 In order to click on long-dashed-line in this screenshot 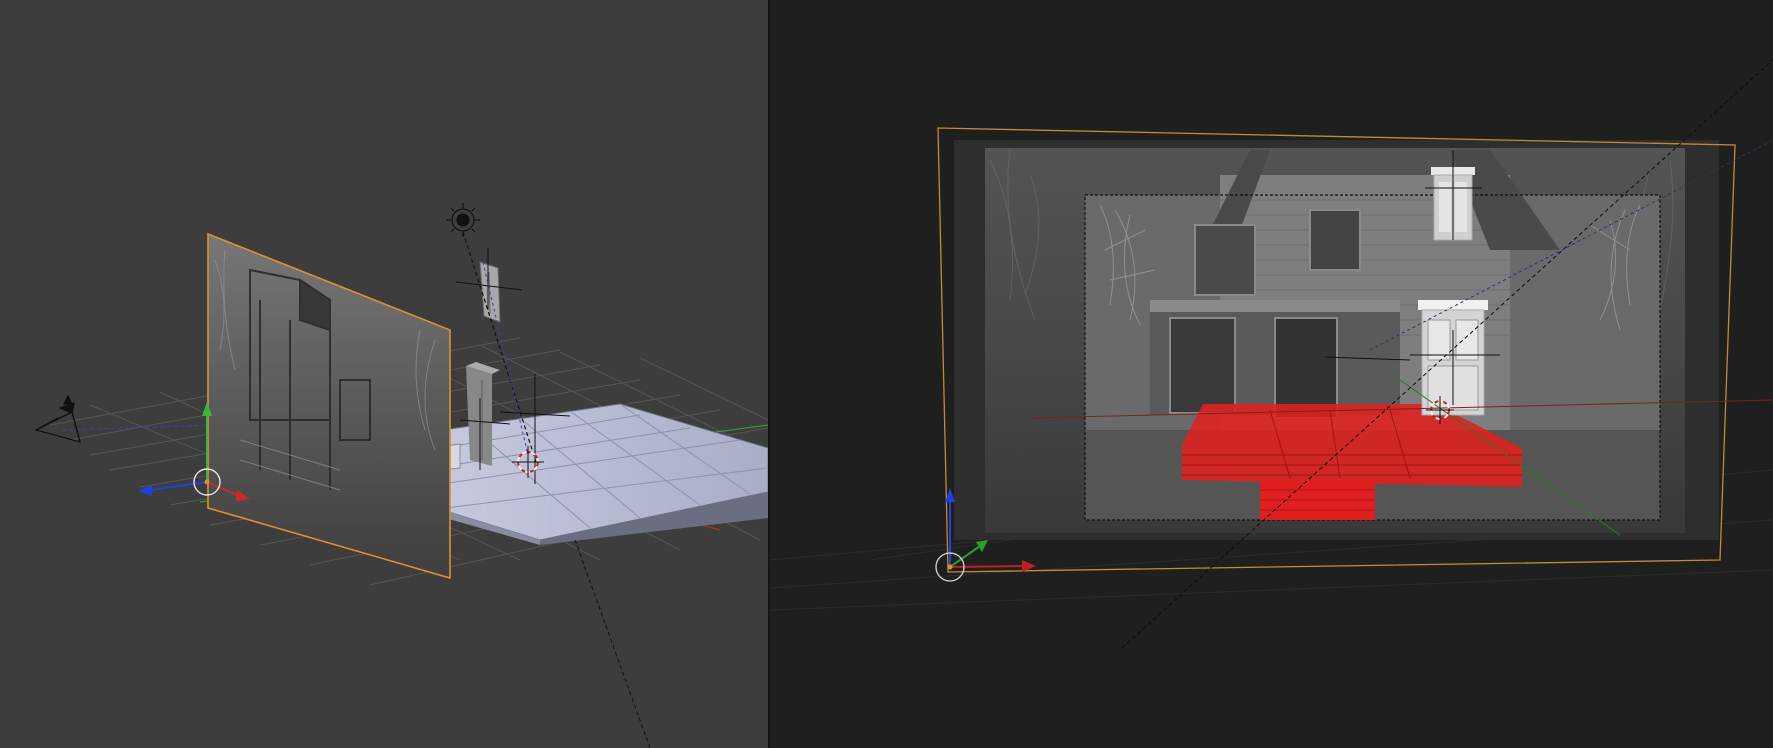, I will do `click(612, 643)`.